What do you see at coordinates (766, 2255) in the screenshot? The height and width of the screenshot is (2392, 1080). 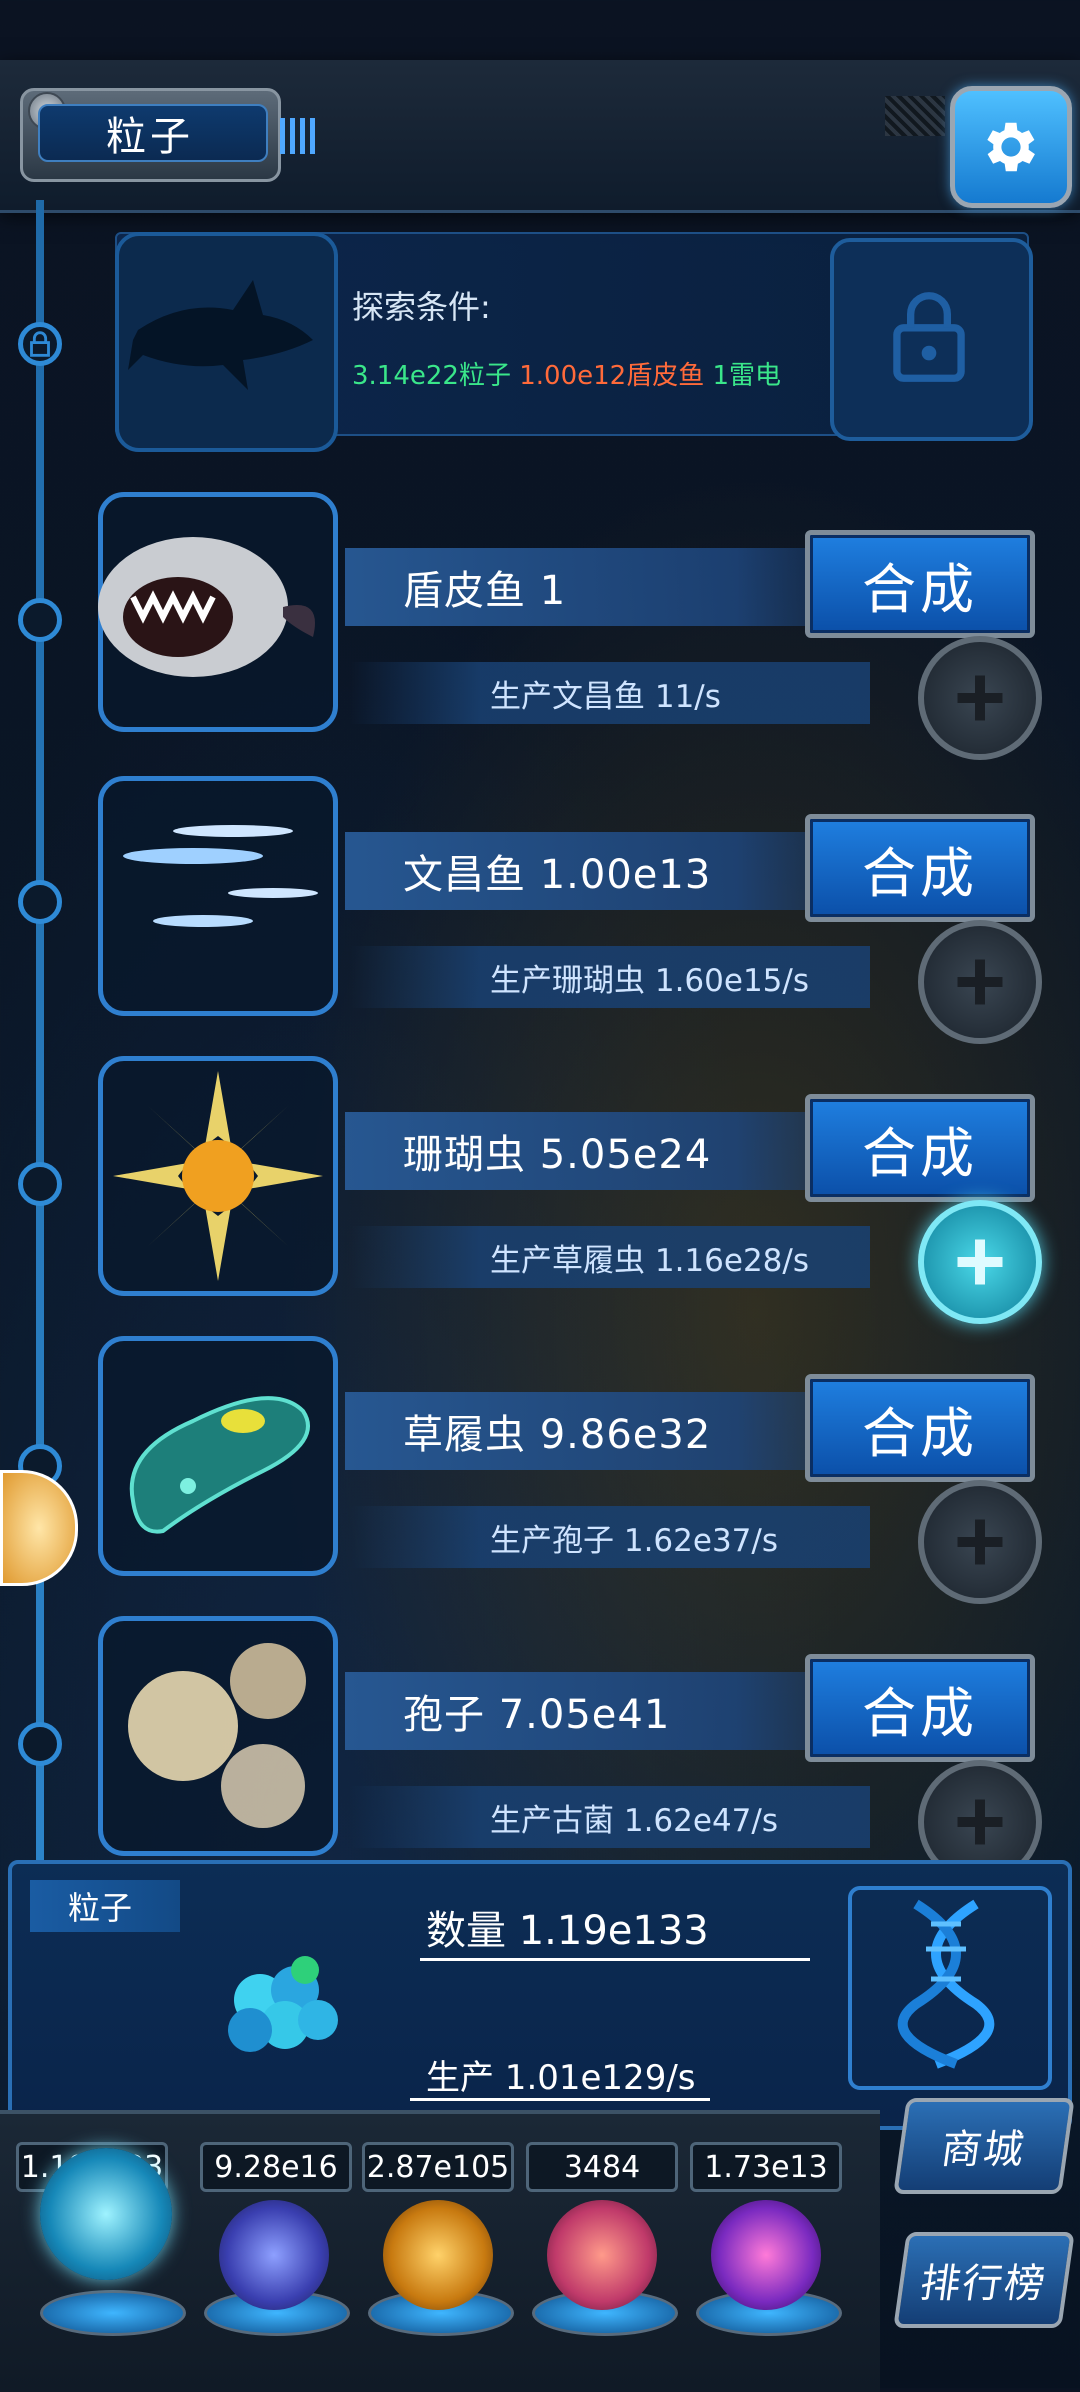 I see `vortex-orb-icon` at bounding box center [766, 2255].